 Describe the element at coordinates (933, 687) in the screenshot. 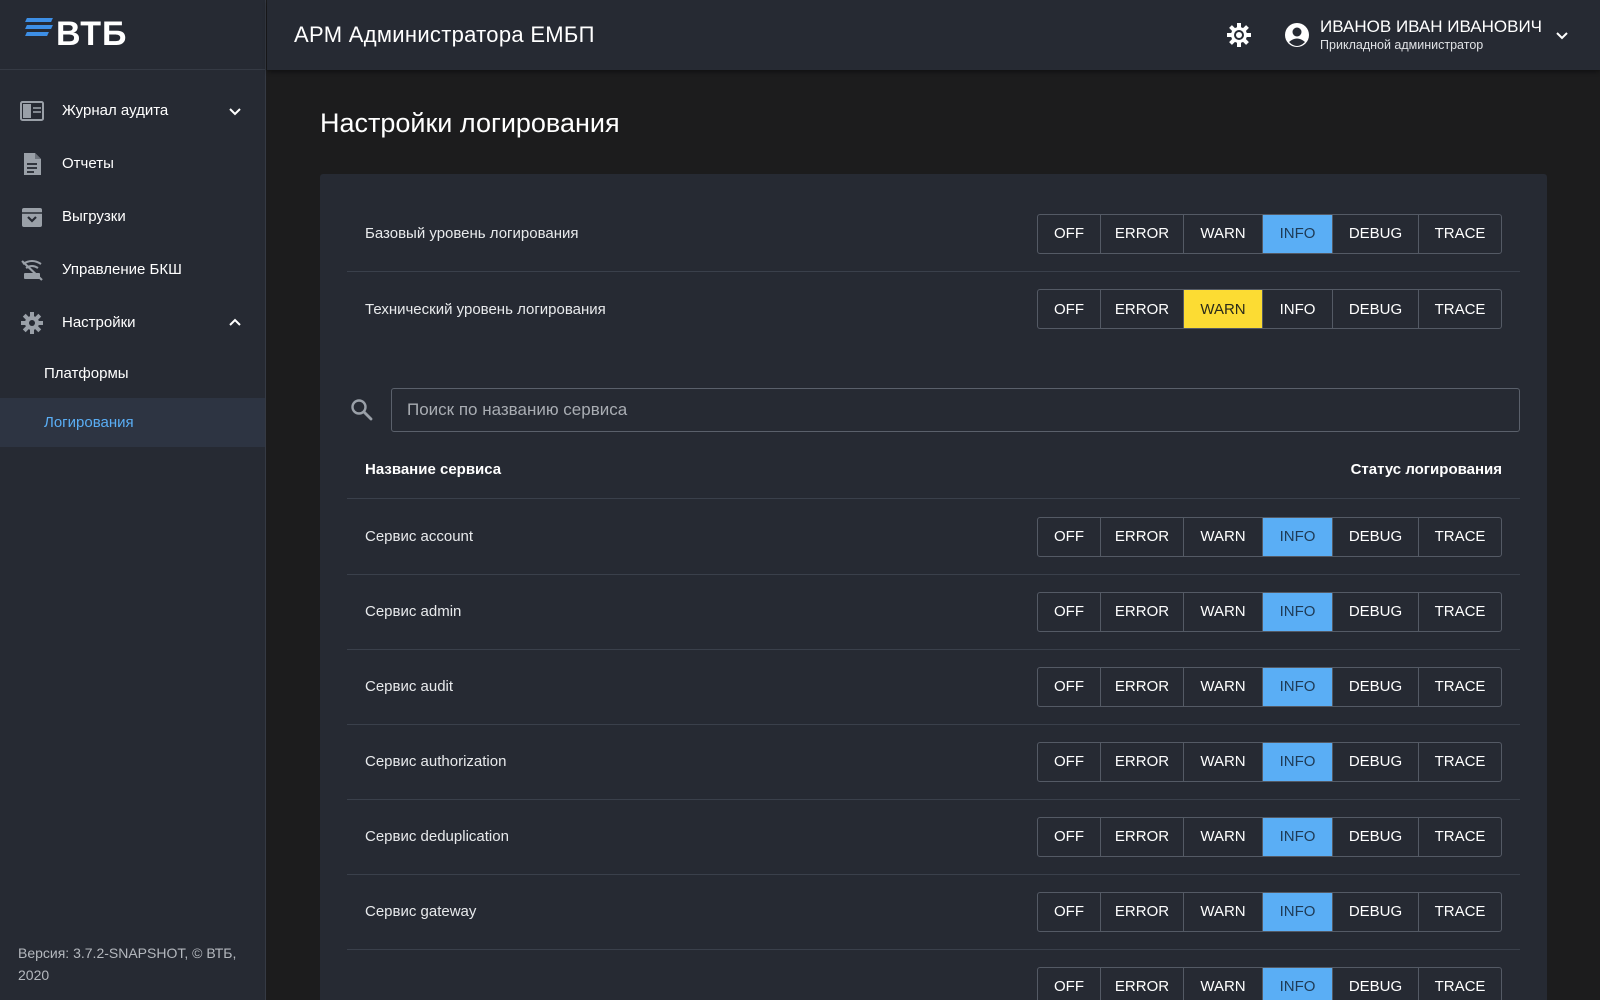

I see `logging-level-row: Сервис audit OFF ERROR WARN INFO DEBUG TRACE` at that location.